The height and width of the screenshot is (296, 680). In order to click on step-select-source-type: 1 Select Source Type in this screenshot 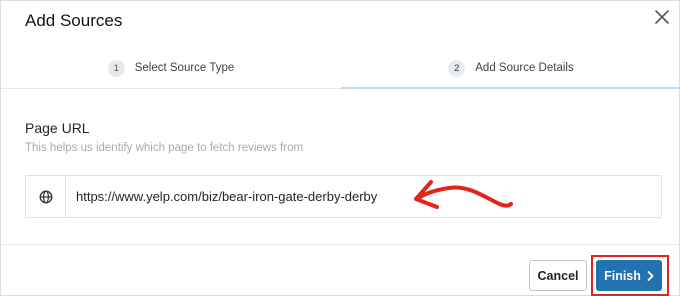, I will do `click(171, 68)`.